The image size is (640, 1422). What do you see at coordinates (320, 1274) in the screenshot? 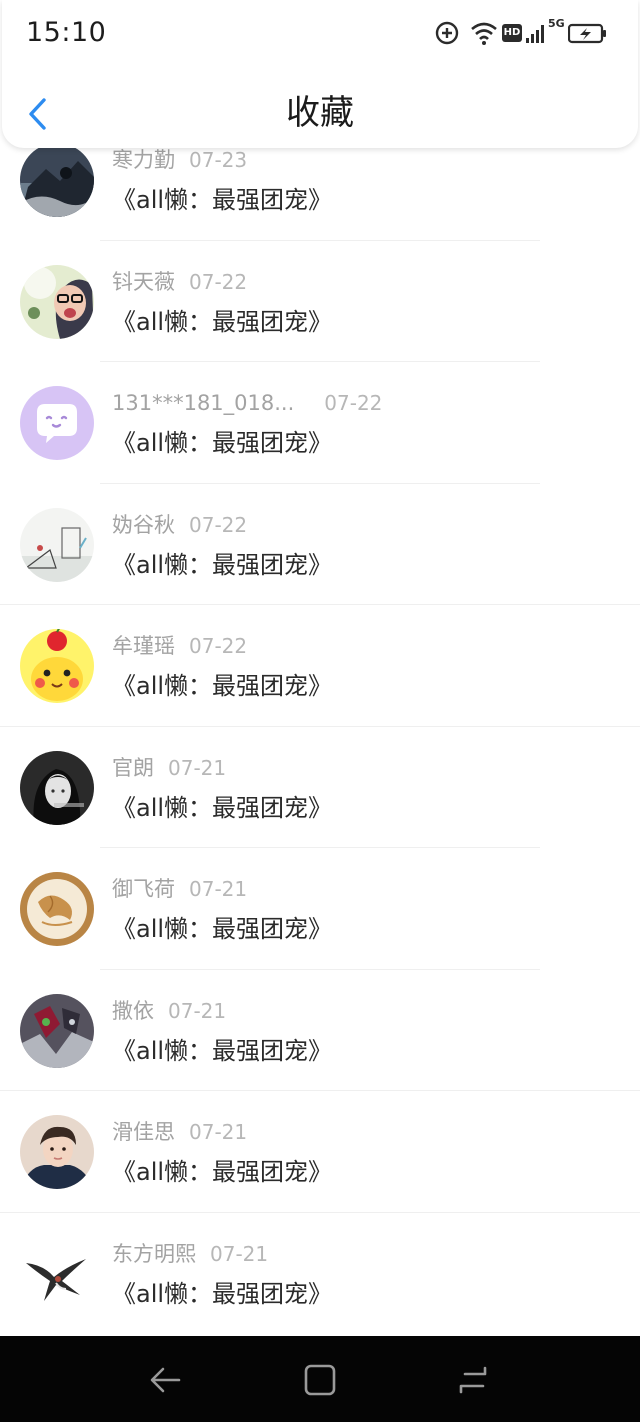
I see `list-item: 东方明熙 07-21 《all懒：最强团宠》` at bounding box center [320, 1274].